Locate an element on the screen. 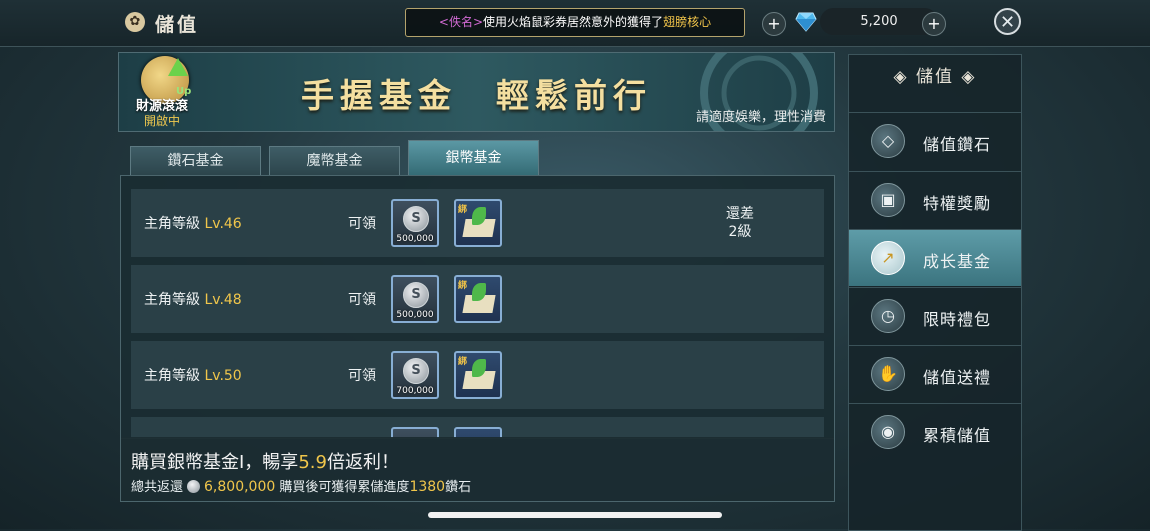 The height and width of the screenshot is (531, 1150). sidebar-item-label: 儲值鑽石 is located at coordinates (957, 144).